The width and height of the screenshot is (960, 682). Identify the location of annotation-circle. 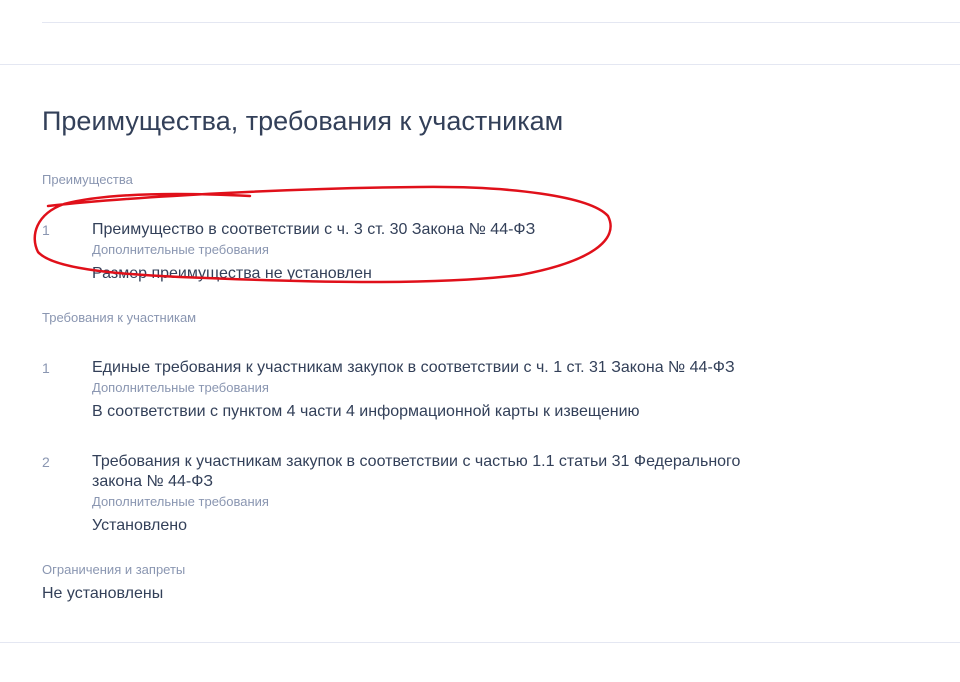
(322, 234).